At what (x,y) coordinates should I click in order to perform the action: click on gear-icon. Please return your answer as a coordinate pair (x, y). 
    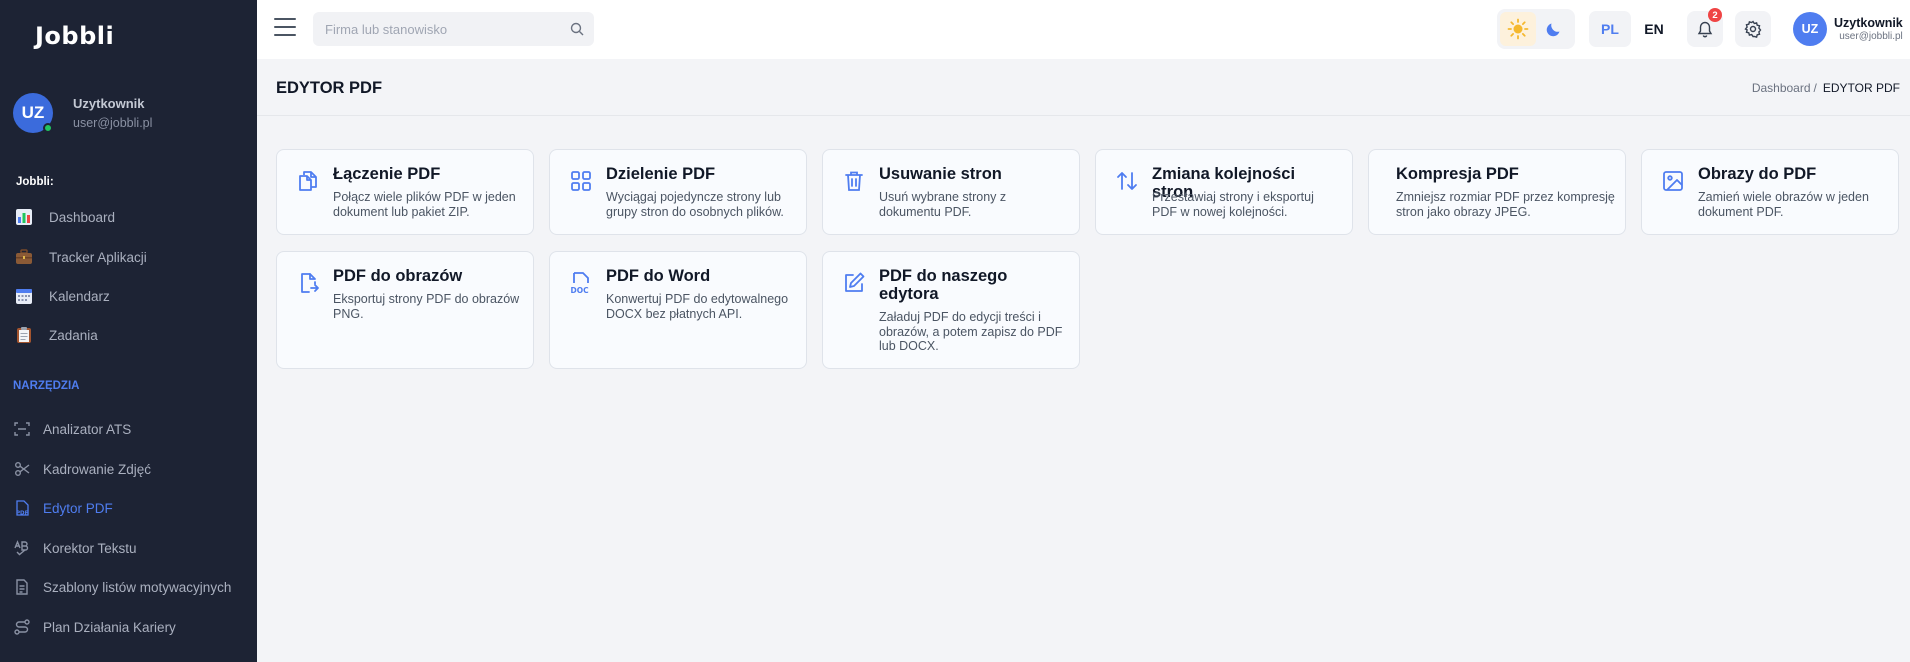
    Looking at the image, I should click on (1753, 29).